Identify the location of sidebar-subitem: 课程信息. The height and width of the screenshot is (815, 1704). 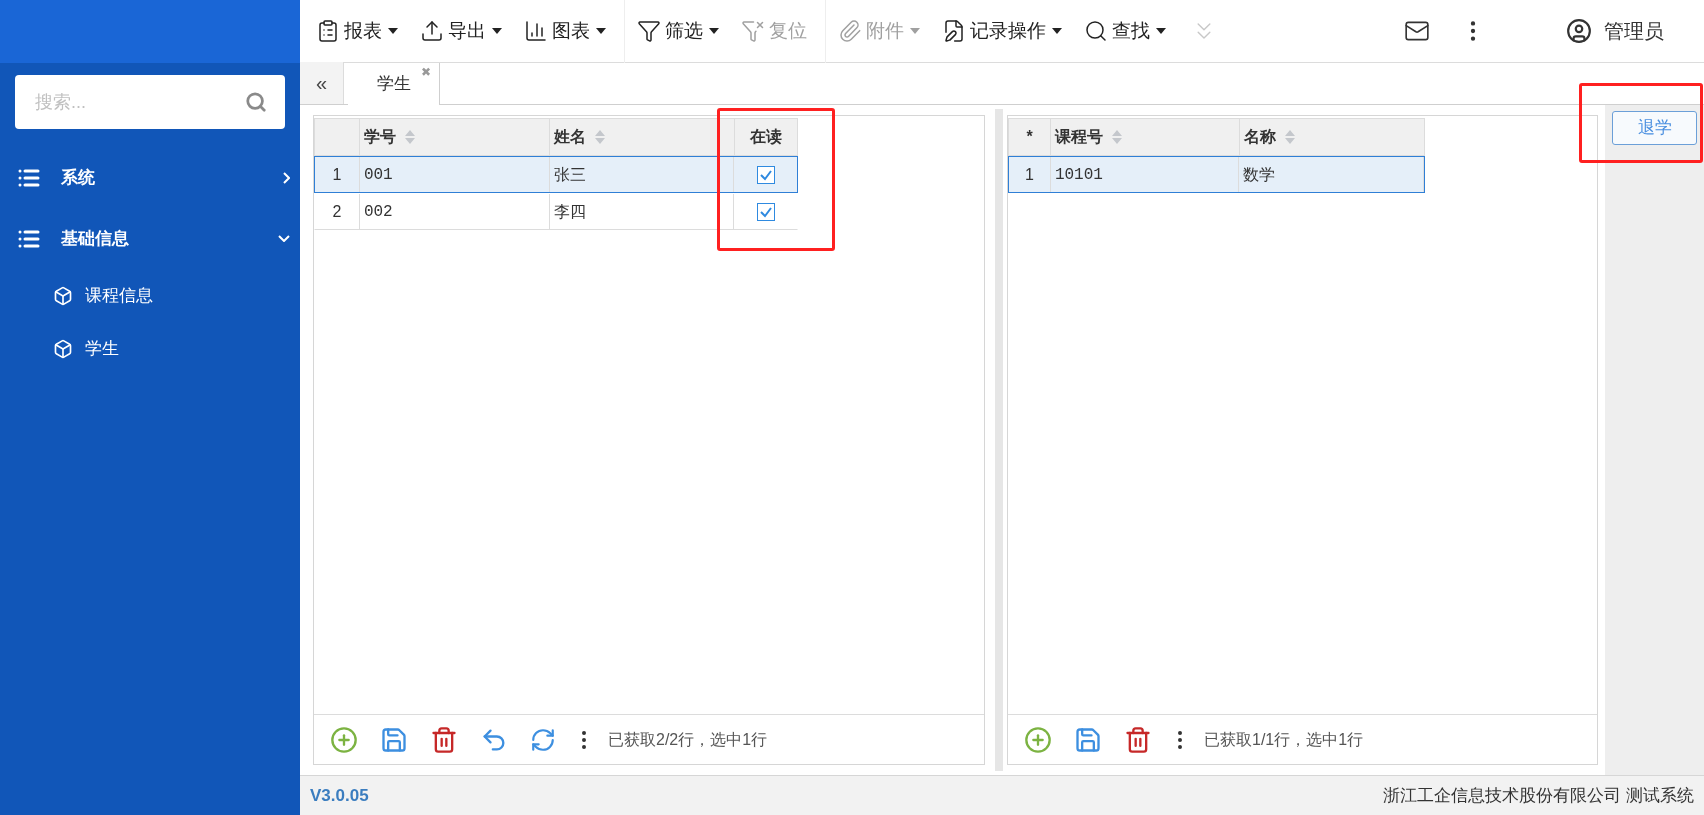
(150, 295).